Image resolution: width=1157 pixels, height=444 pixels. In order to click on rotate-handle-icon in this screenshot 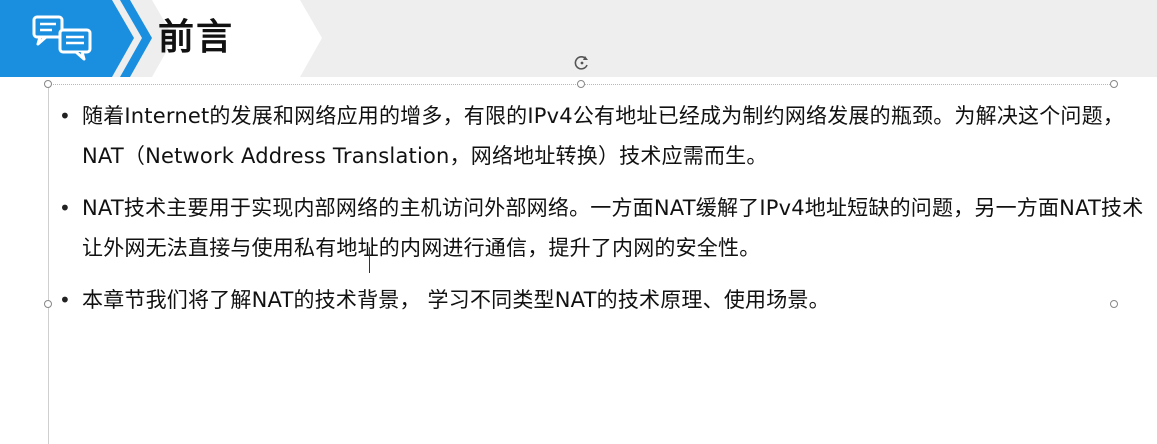, I will do `click(582, 63)`.